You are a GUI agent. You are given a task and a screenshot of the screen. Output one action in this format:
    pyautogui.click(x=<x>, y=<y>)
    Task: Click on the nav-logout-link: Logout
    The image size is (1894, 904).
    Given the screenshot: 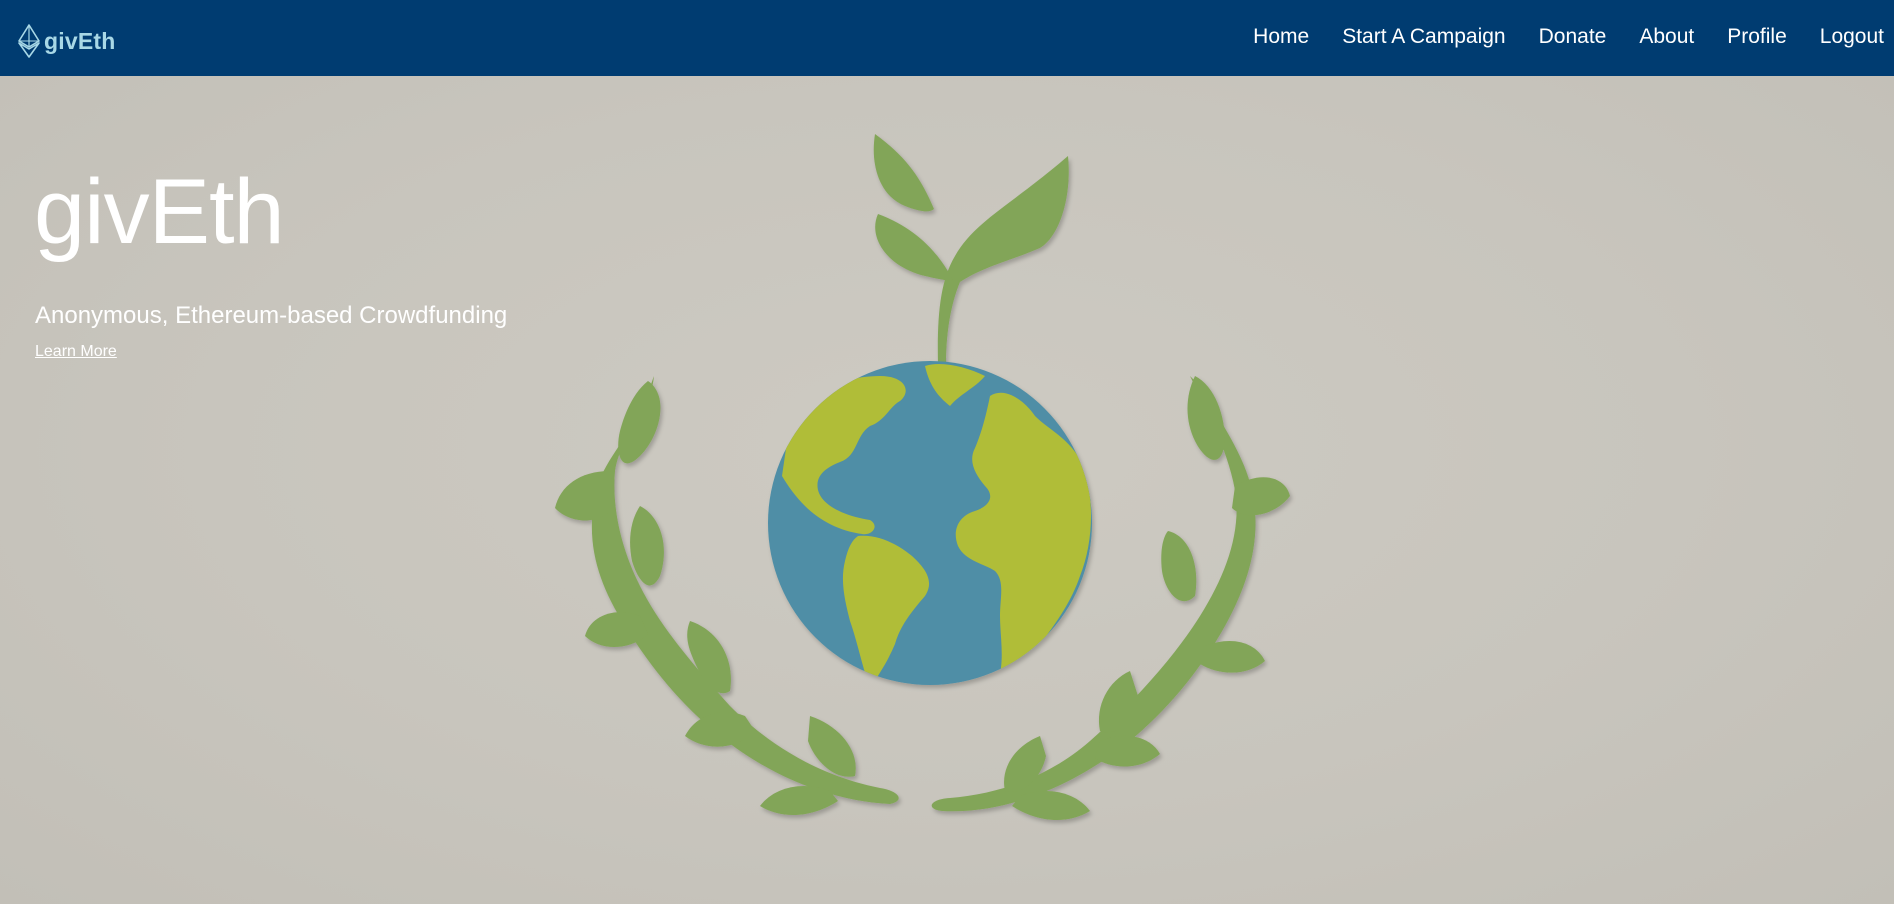 What is the action you would take?
    pyautogui.click(x=1852, y=37)
    